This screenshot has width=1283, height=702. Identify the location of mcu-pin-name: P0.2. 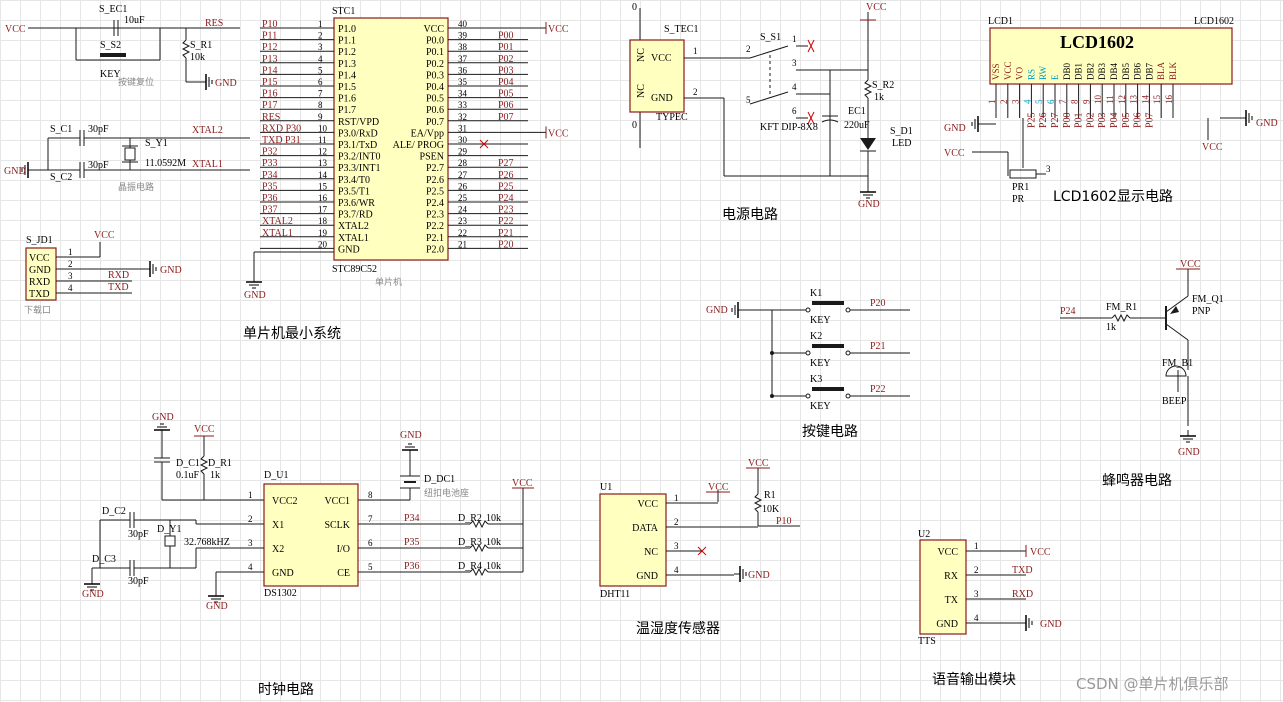
(435, 64).